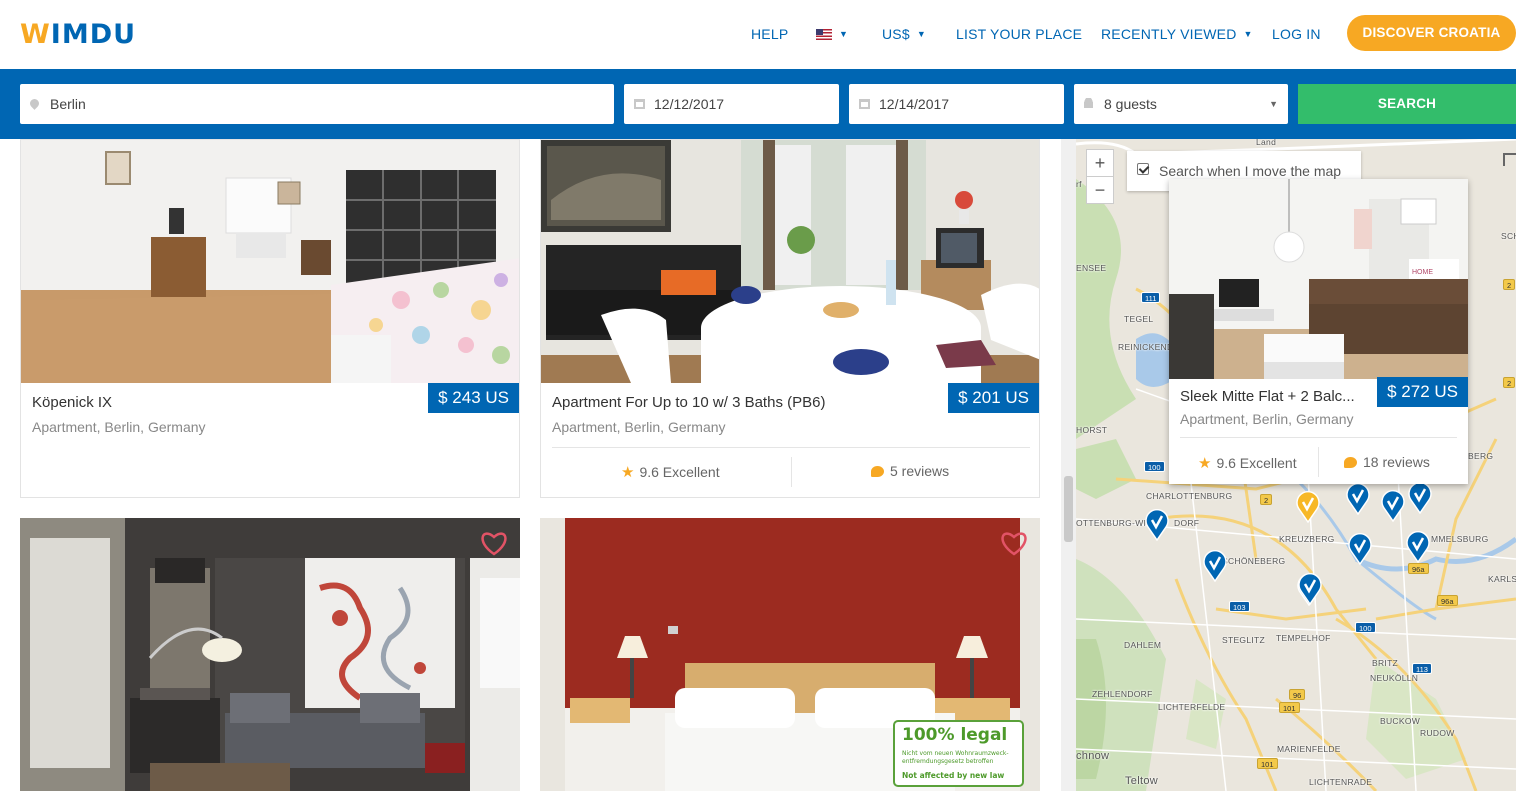 This screenshot has width=1516, height=791. I want to click on recently-viewed-label: RECENTLY VIEWED, so click(1169, 34).